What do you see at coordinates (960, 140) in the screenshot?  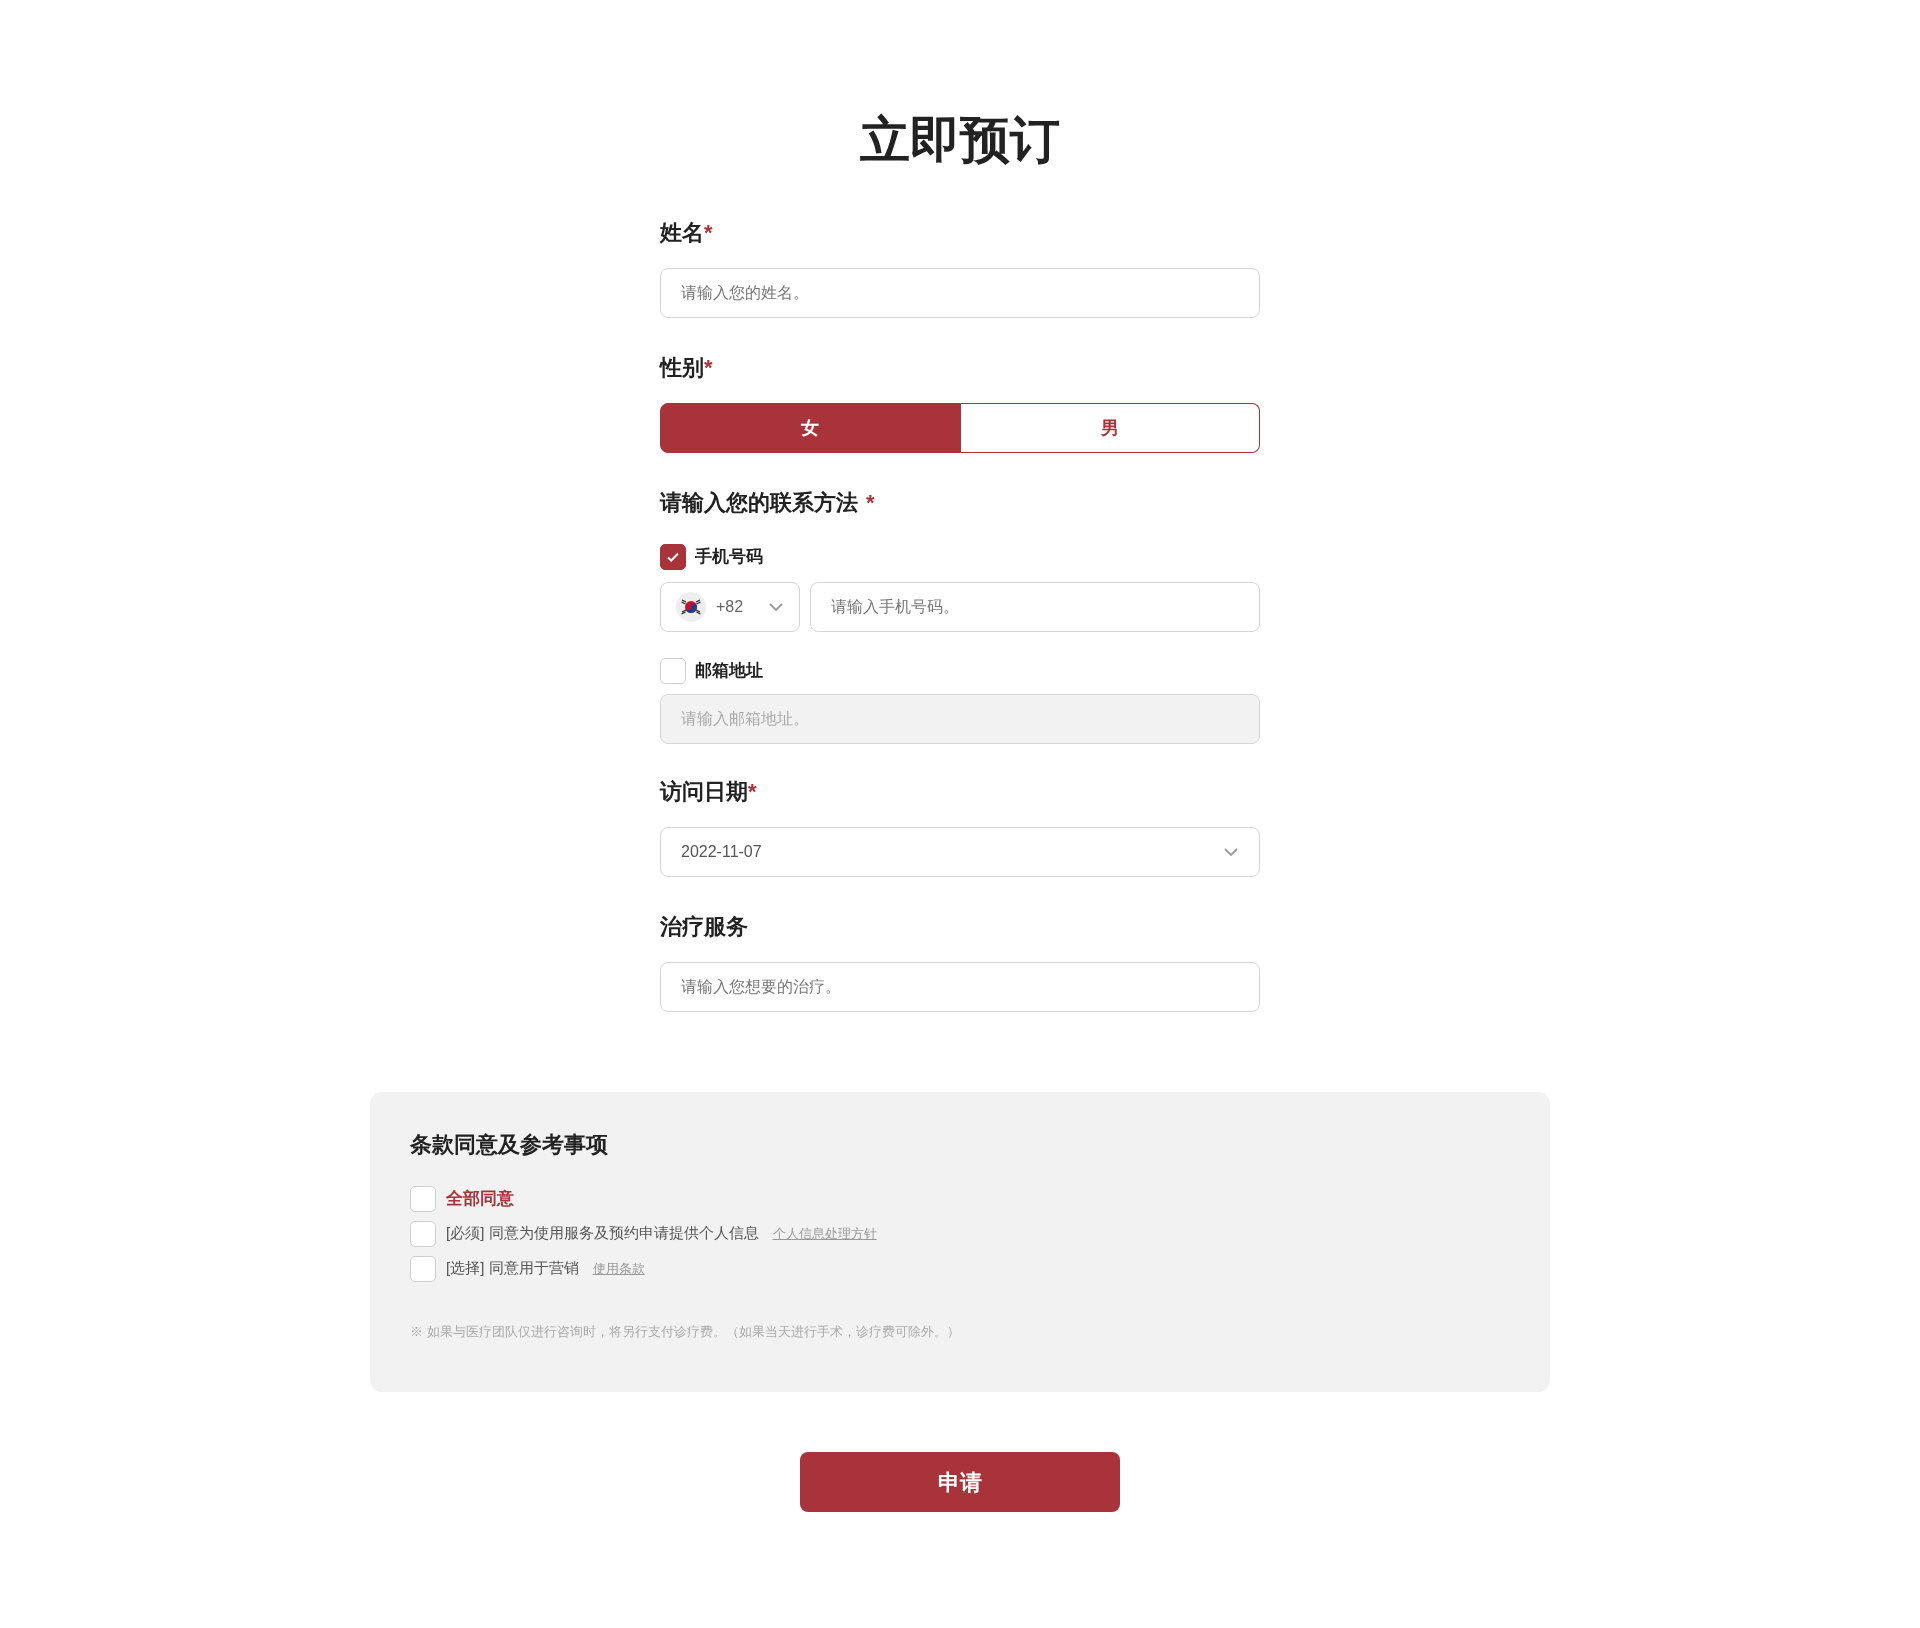 I see `page-title: 立即预订` at bounding box center [960, 140].